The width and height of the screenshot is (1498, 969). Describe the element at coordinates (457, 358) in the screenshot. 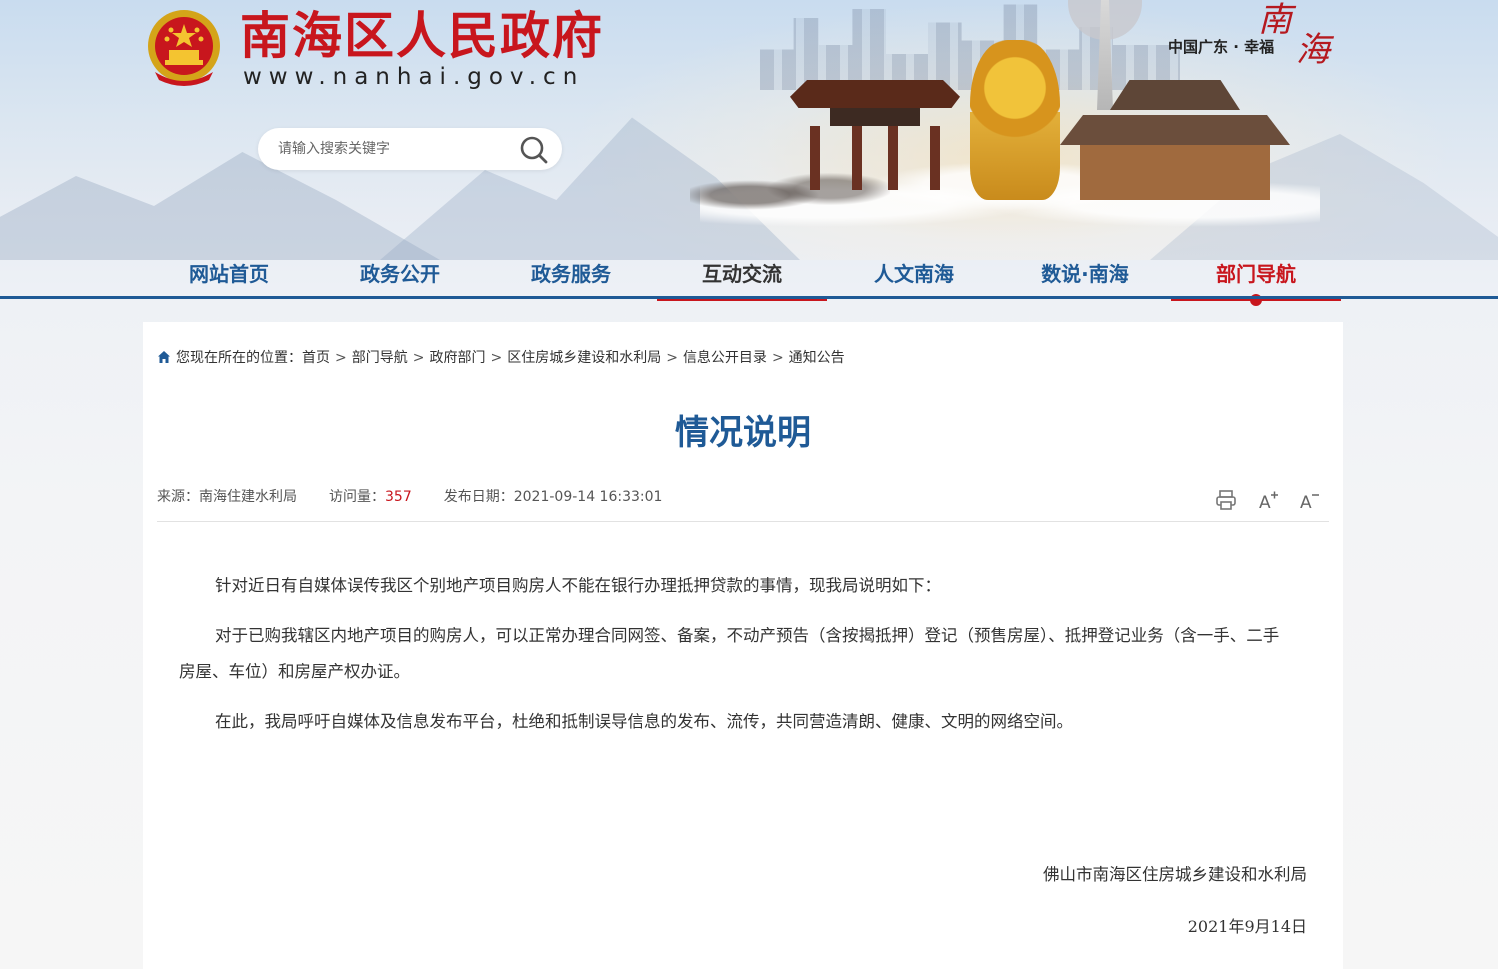

I see `breadcrumb-government-departments: 政府部门` at that location.